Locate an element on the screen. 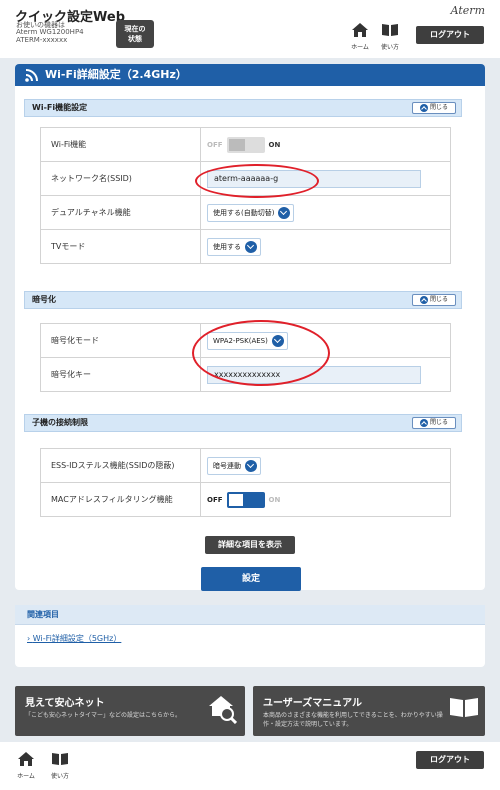 The height and width of the screenshot is (790, 500). ssid-cell: aterm-aaaaaa-g is located at coordinates (325, 178).